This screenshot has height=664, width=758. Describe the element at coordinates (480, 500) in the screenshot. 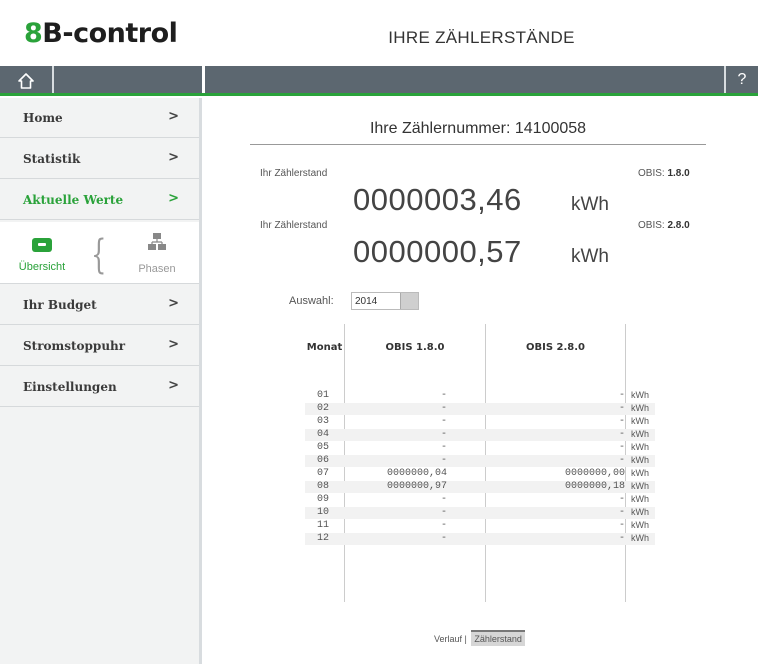

I see `table-row: 09- - kWh` at that location.